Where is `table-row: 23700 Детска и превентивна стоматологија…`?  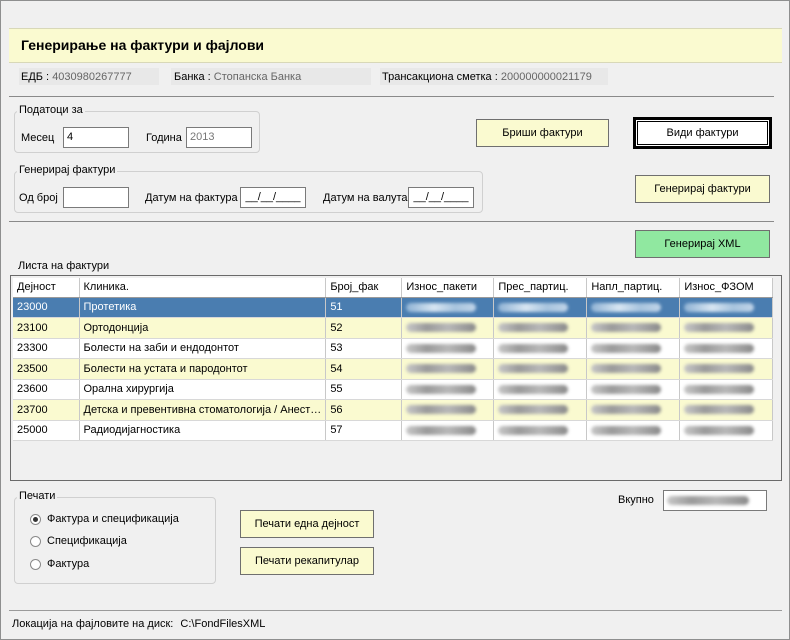 table-row: 23700 Детска и превентивна стоматологија… is located at coordinates (393, 410).